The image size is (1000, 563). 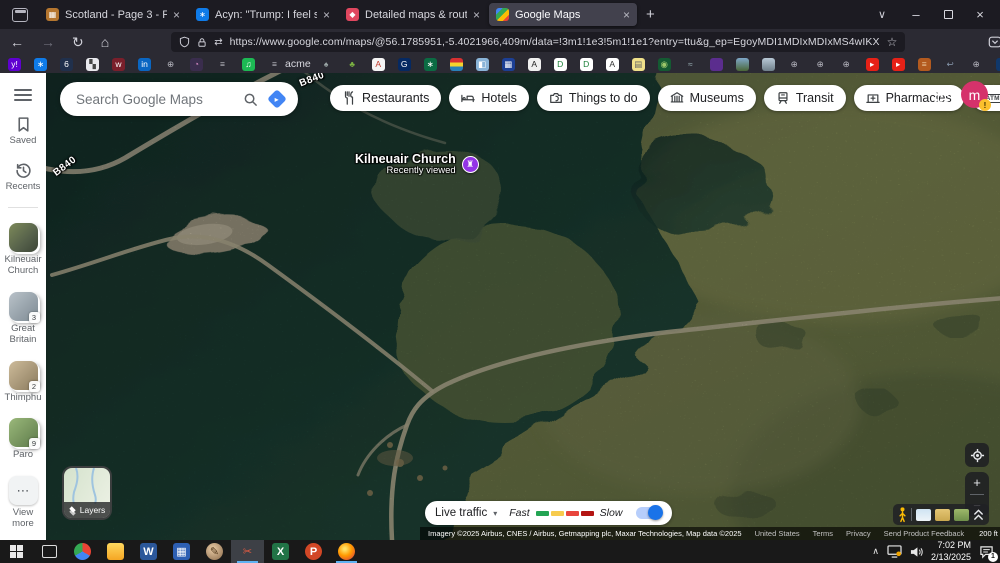 I want to click on bookmark-item: ▚, so click(x=94, y=64).